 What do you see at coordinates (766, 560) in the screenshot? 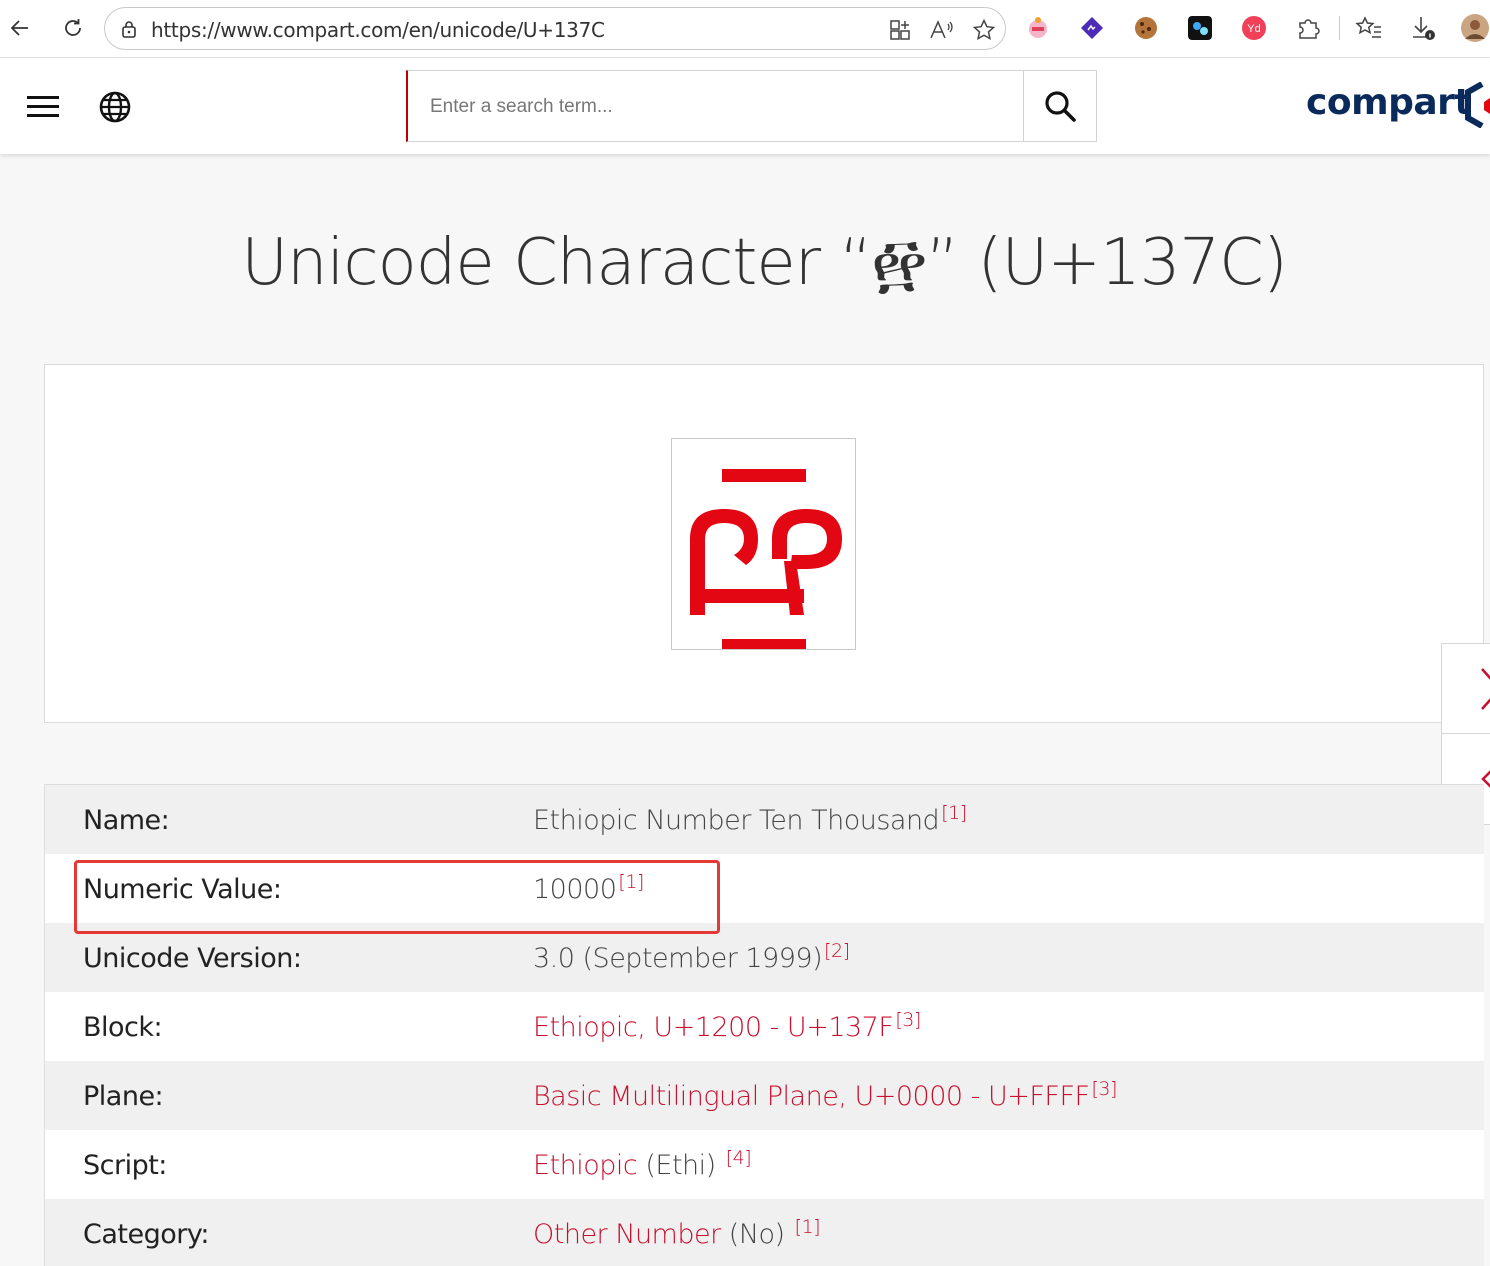
I see `ethiopic-ten-thousand-glyph` at bounding box center [766, 560].